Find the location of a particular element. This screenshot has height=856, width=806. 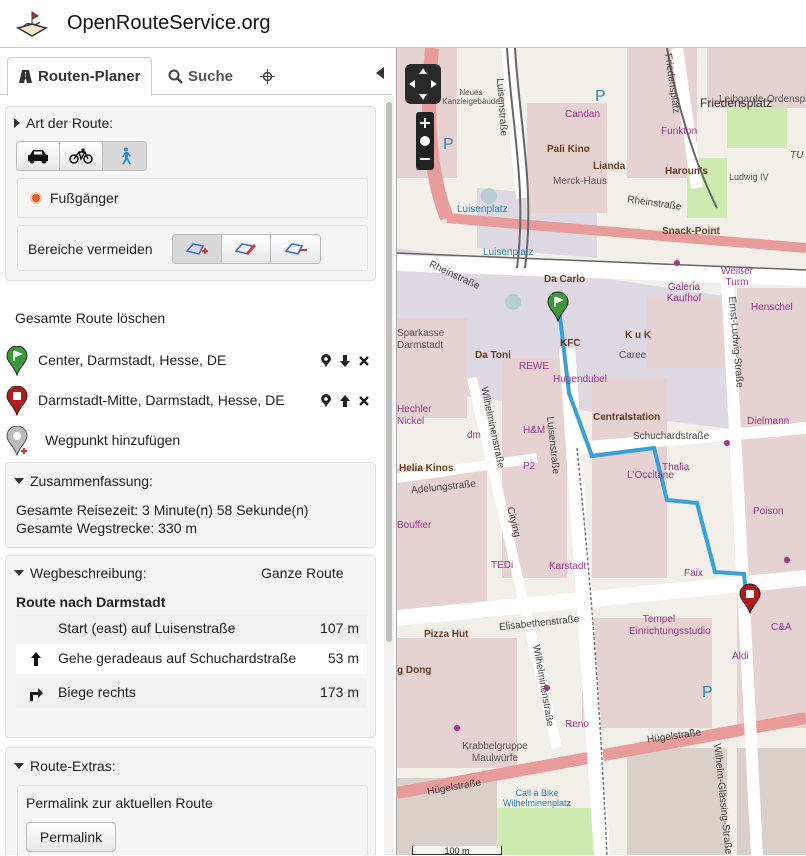

site-title: OpenRouteService.org is located at coordinates (168, 23).